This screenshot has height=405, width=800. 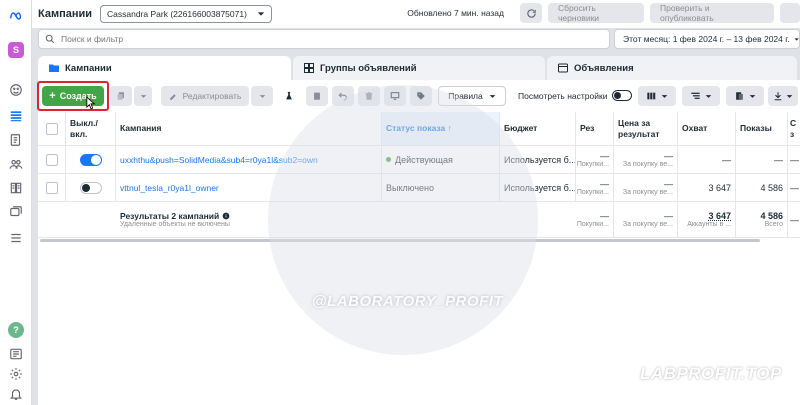 What do you see at coordinates (16, 50) in the screenshot?
I see `account-avatar: S` at bounding box center [16, 50].